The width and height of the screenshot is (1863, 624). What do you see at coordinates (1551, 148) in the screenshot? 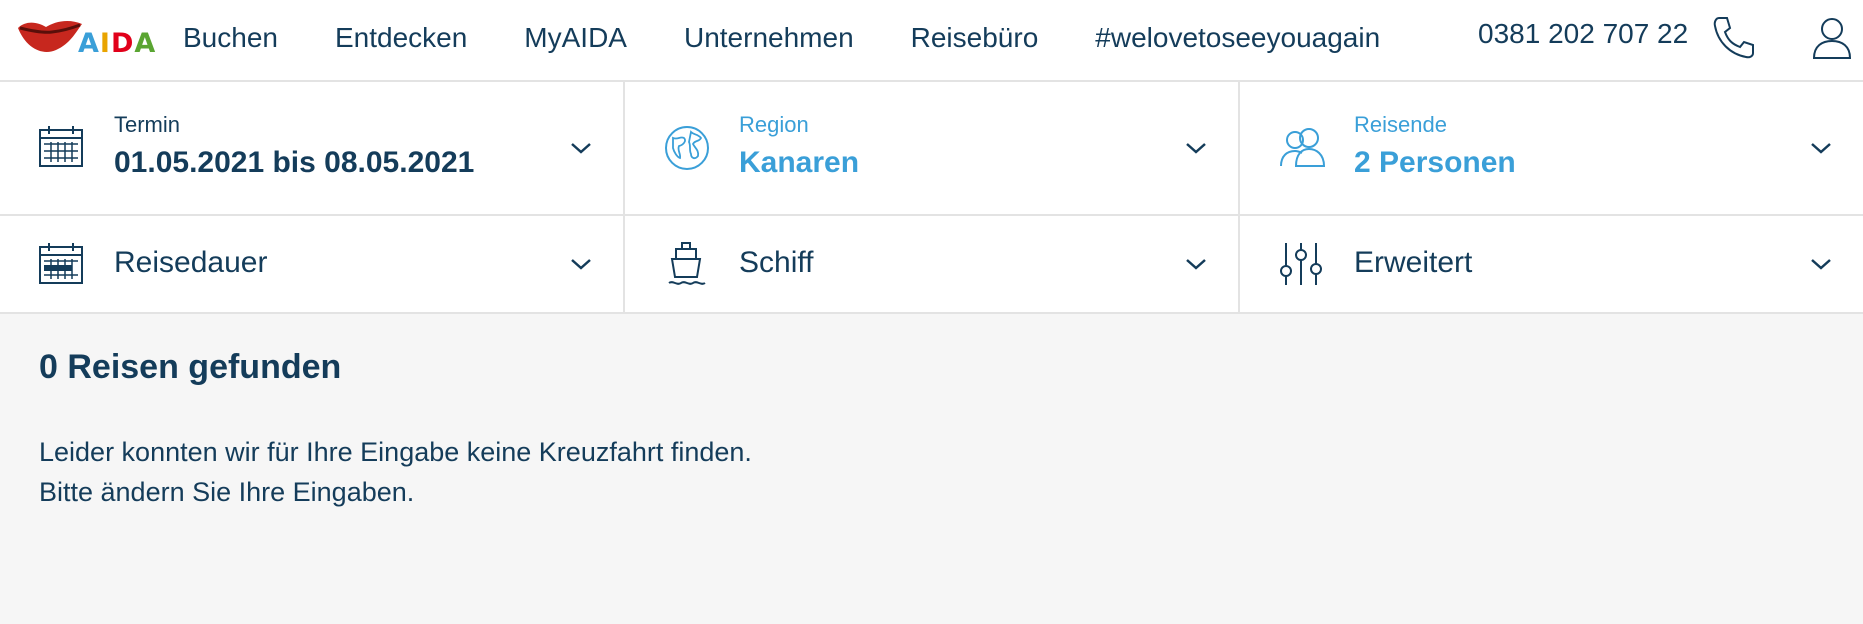
I see `filter-reisende: Reisende 2 Personen` at bounding box center [1551, 148].